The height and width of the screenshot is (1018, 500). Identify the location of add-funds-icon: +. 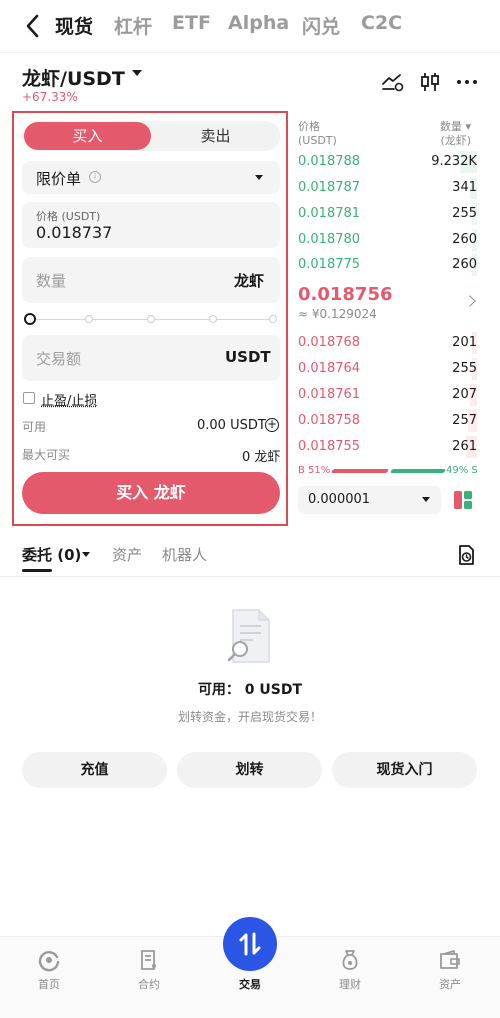
(272, 425).